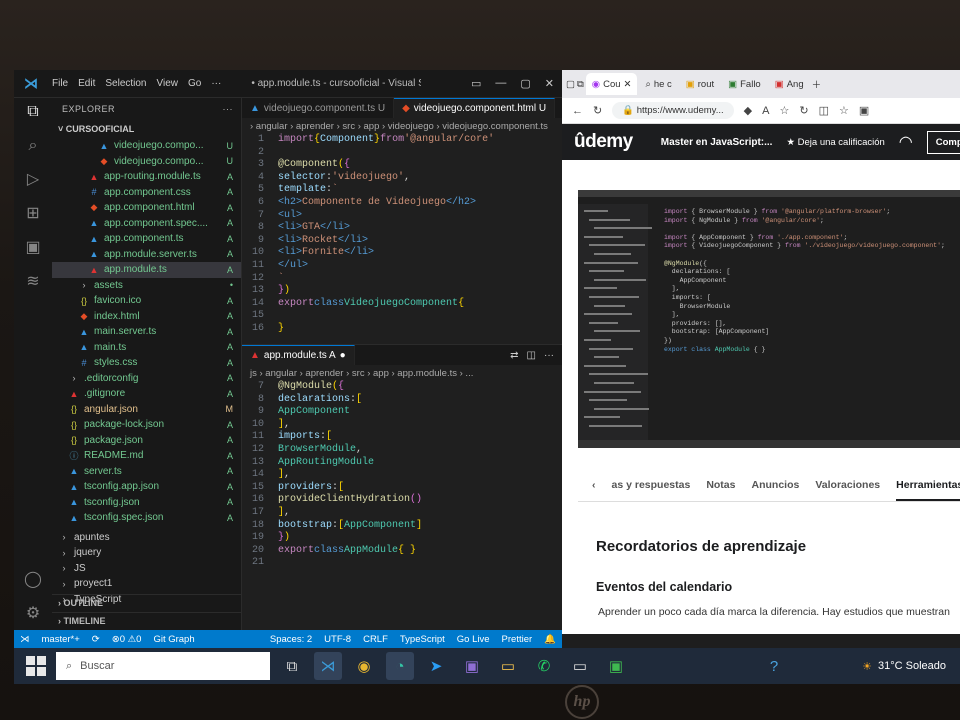 The image size is (960, 720). I want to click on favorites-icon: ☆, so click(844, 110).